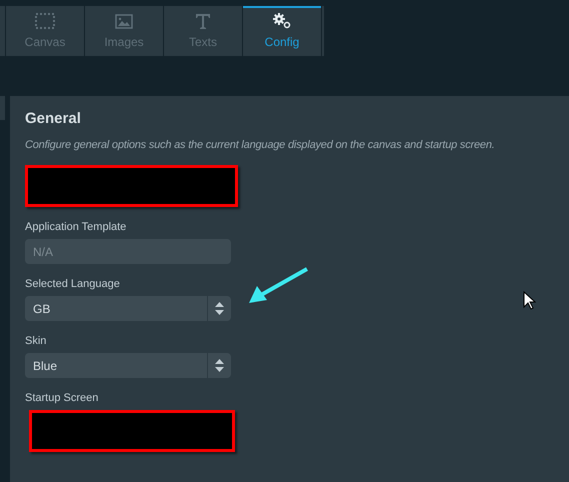 The image size is (569, 482). Describe the element at coordinates (282, 31) in the screenshot. I see `tab: Config` at that location.